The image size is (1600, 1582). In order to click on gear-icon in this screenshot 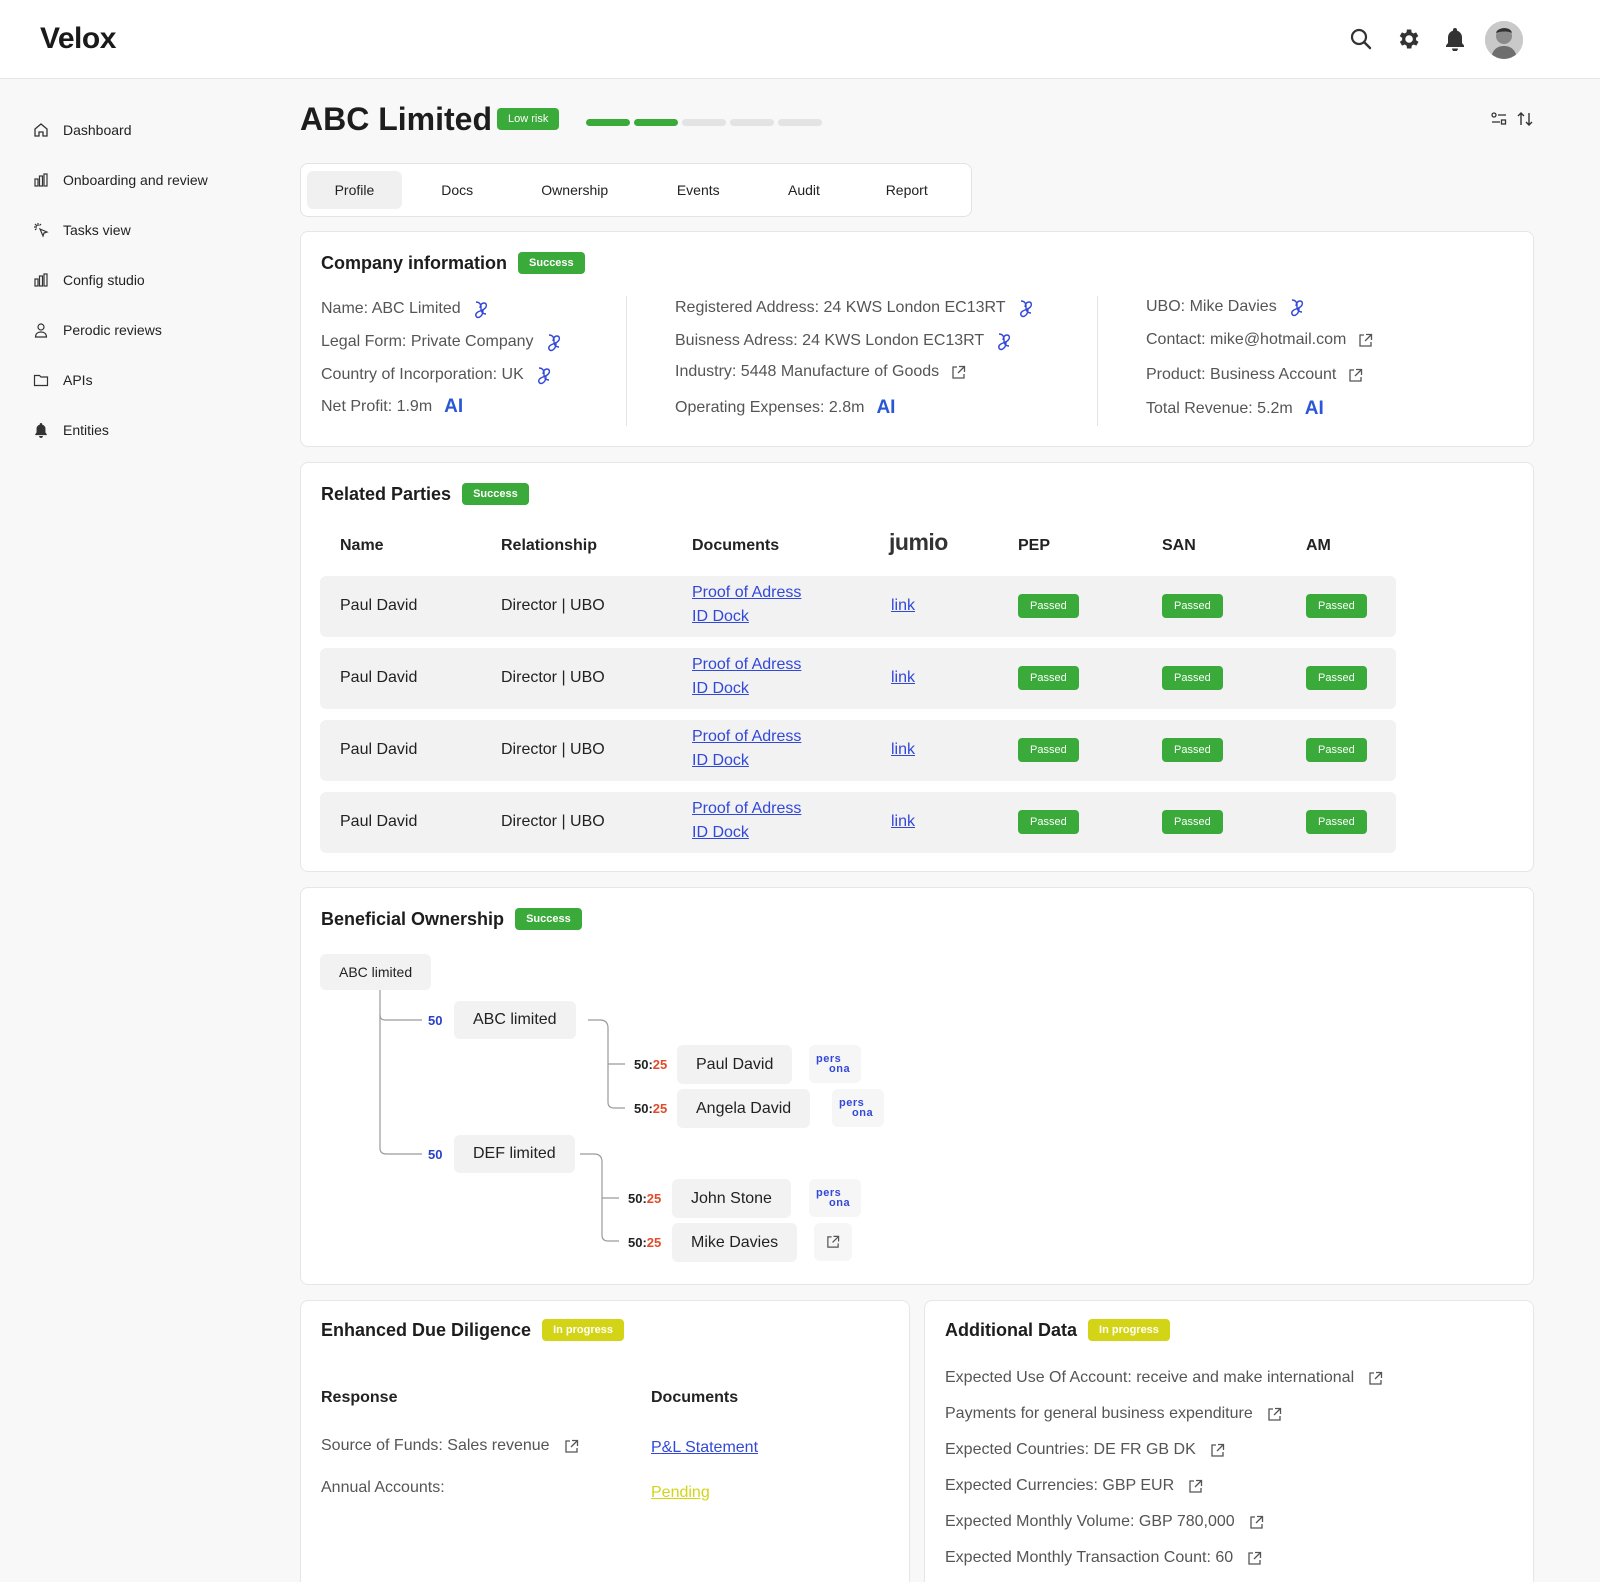, I will do `click(1408, 39)`.